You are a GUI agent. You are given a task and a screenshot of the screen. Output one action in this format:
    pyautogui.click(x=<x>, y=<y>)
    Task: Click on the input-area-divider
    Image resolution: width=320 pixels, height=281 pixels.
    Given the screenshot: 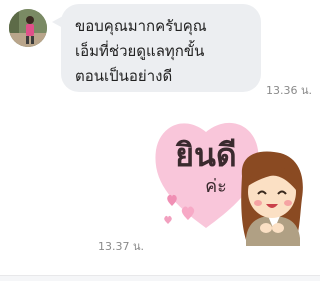 What is the action you would take?
    pyautogui.click(x=160, y=278)
    